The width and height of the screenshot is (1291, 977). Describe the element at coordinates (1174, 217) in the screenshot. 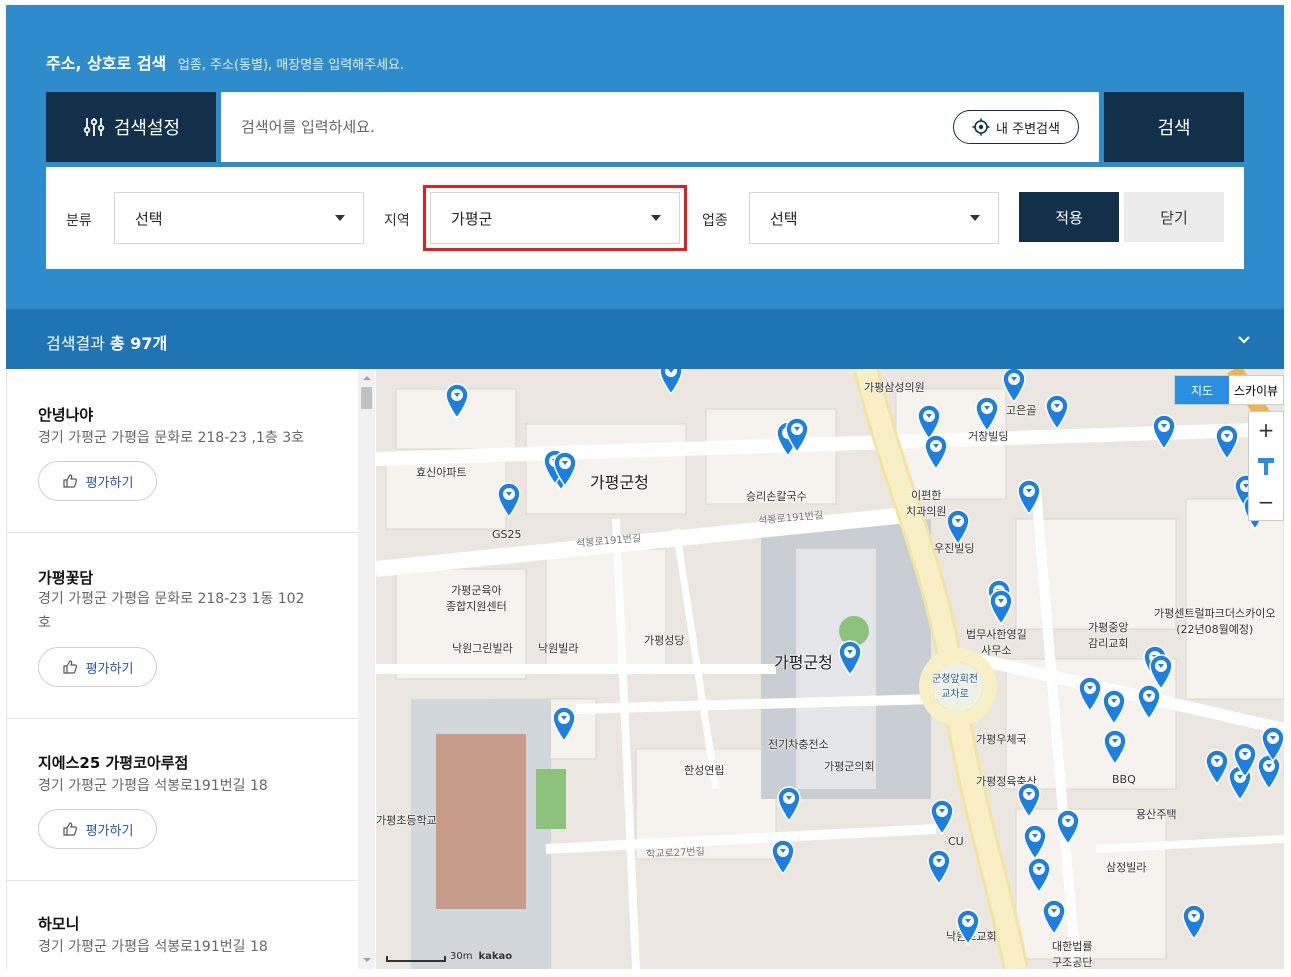

I see `close-button: 닫기` at that location.